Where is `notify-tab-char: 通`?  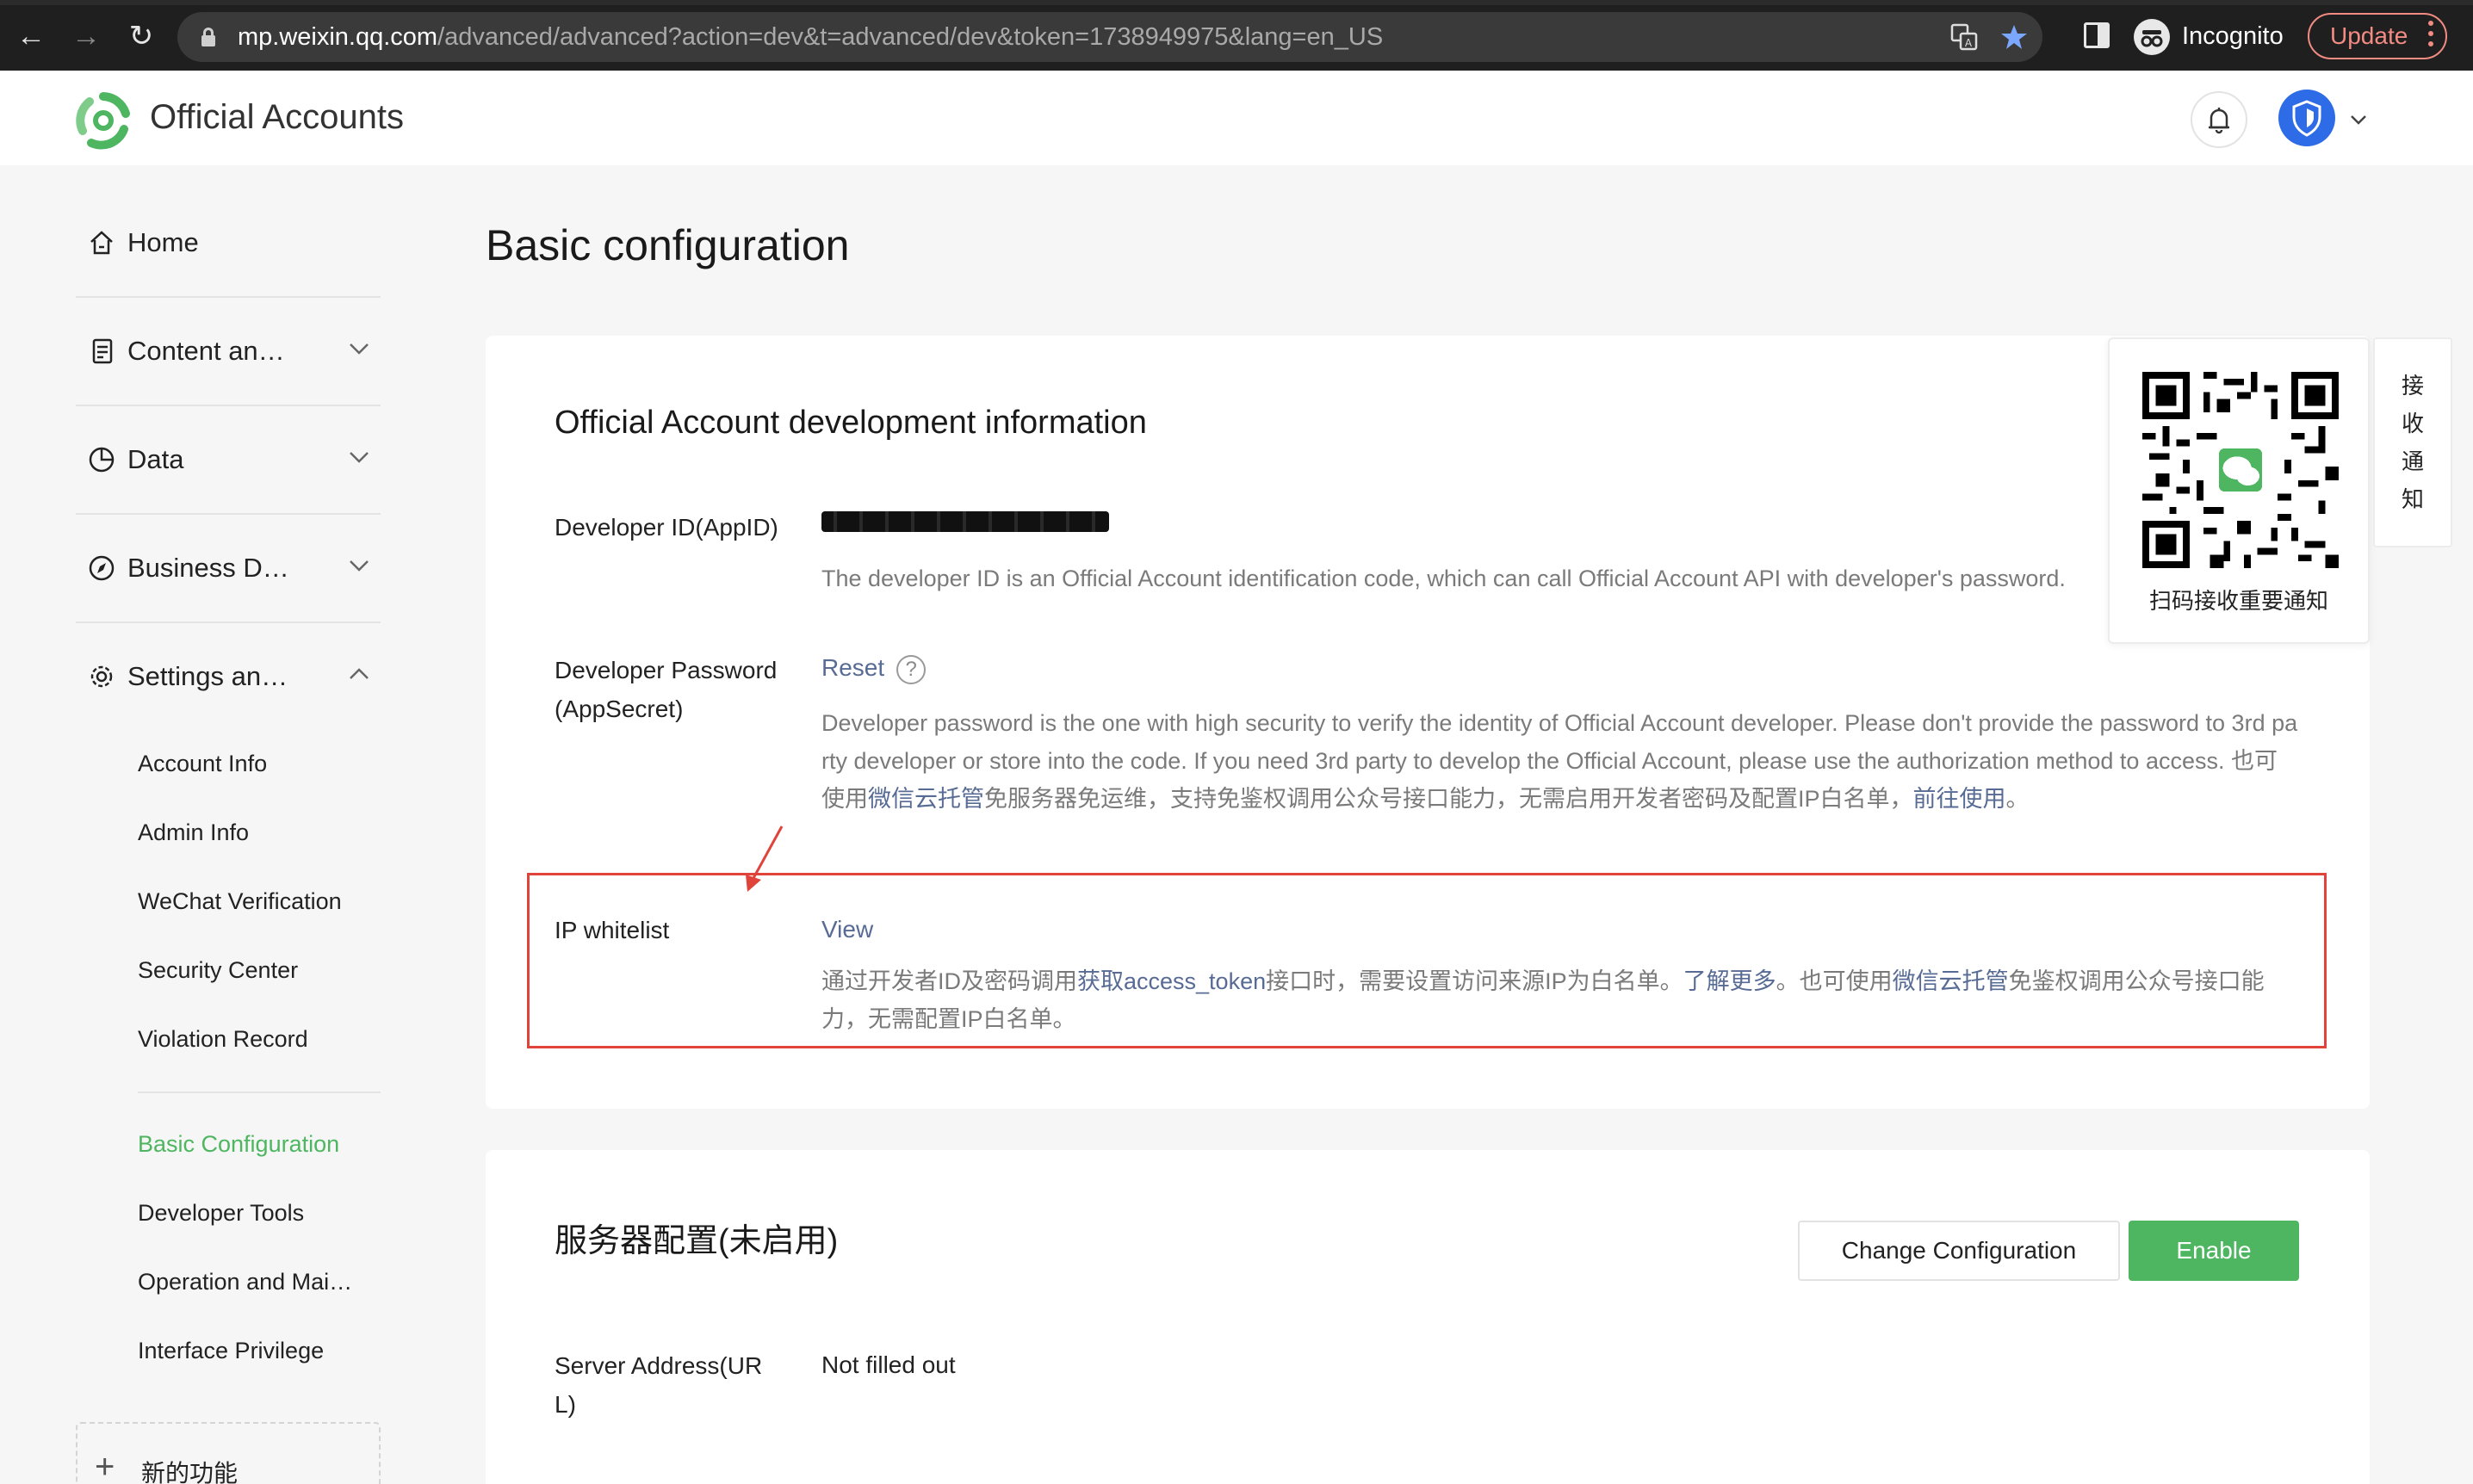
notify-tab-char: 通 is located at coordinates (2412, 461).